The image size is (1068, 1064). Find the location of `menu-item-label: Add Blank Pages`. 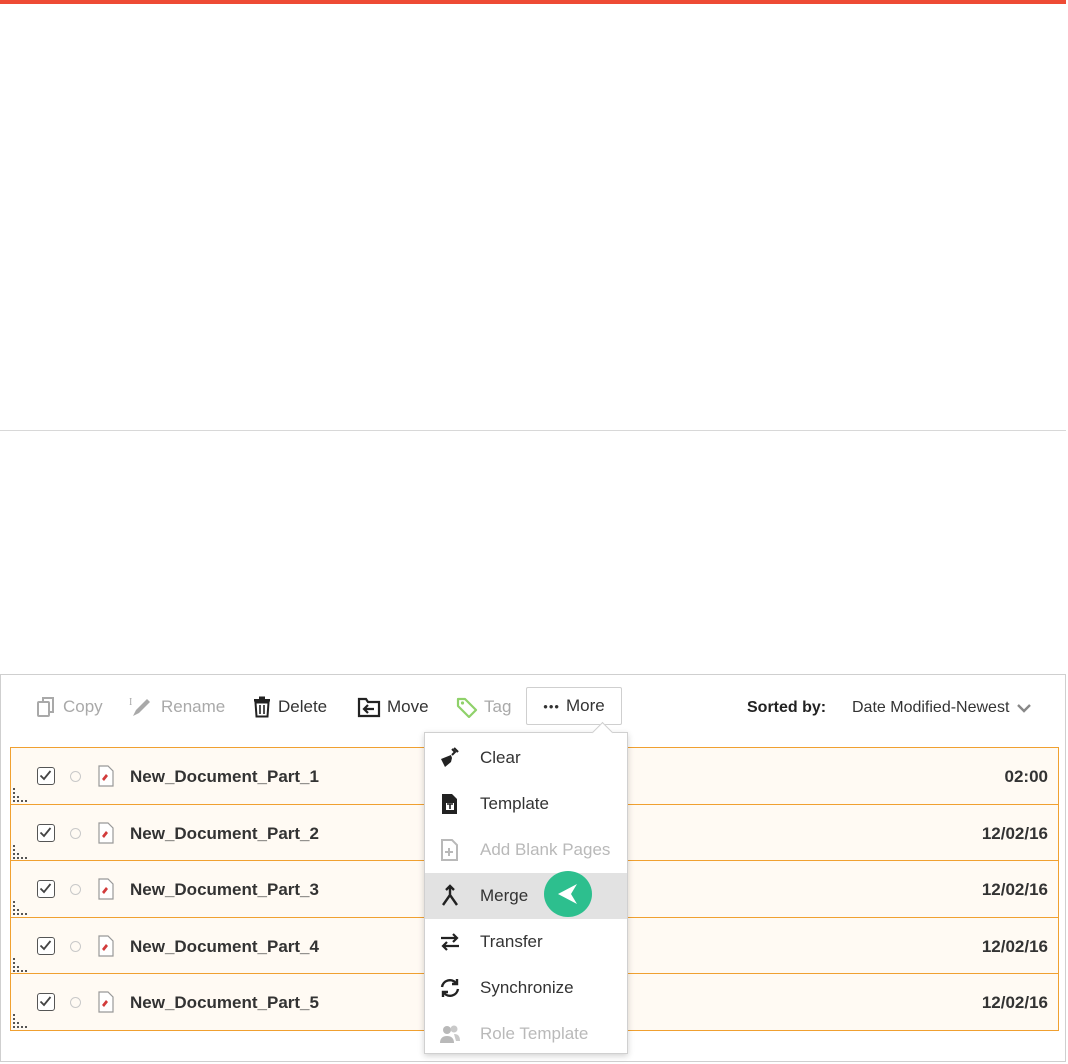

menu-item-label: Add Blank Pages is located at coordinates (545, 849).